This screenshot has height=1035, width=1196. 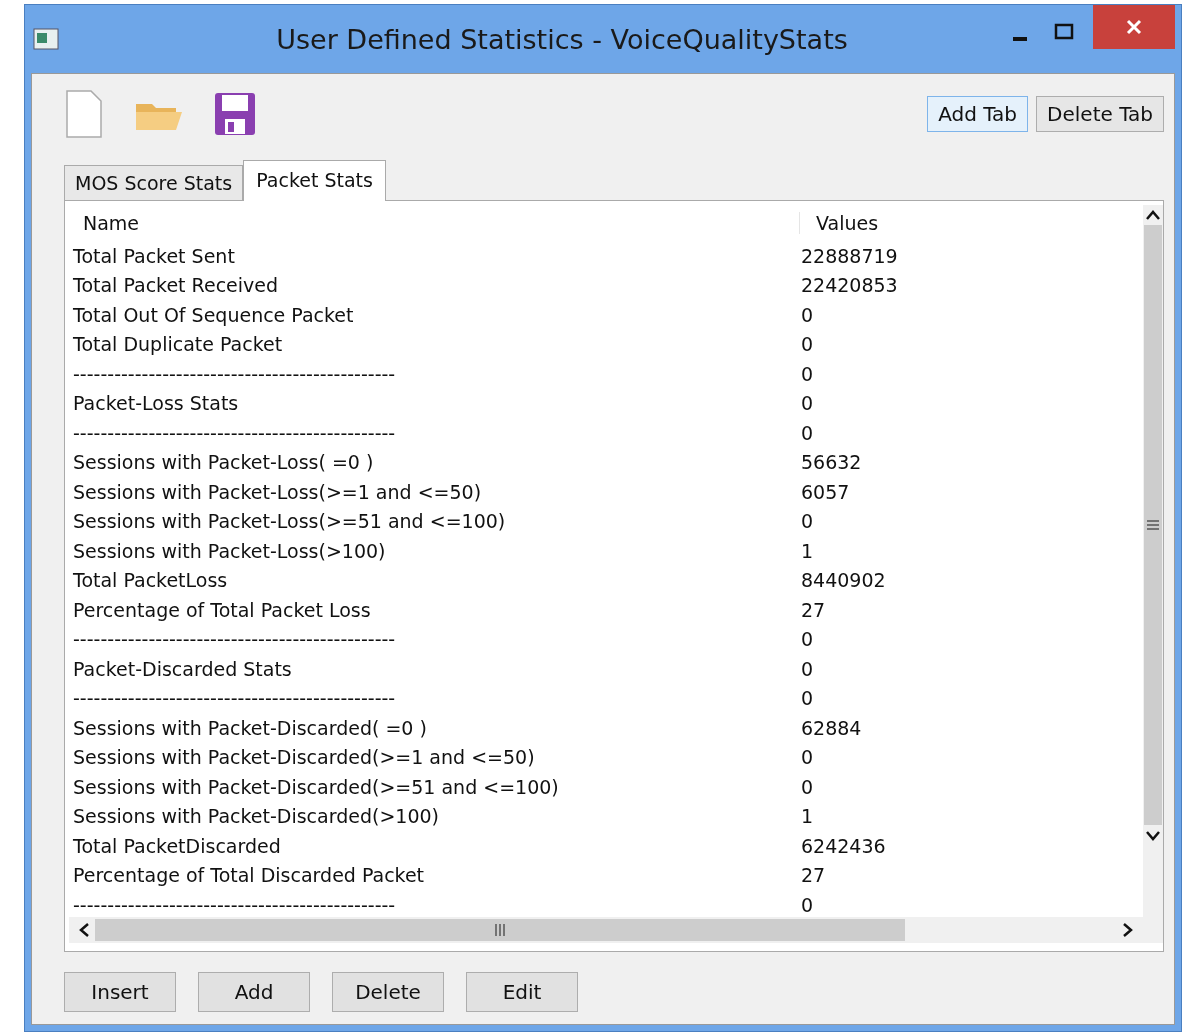 I want to click on close-icon, so click(x=1134, y=27).